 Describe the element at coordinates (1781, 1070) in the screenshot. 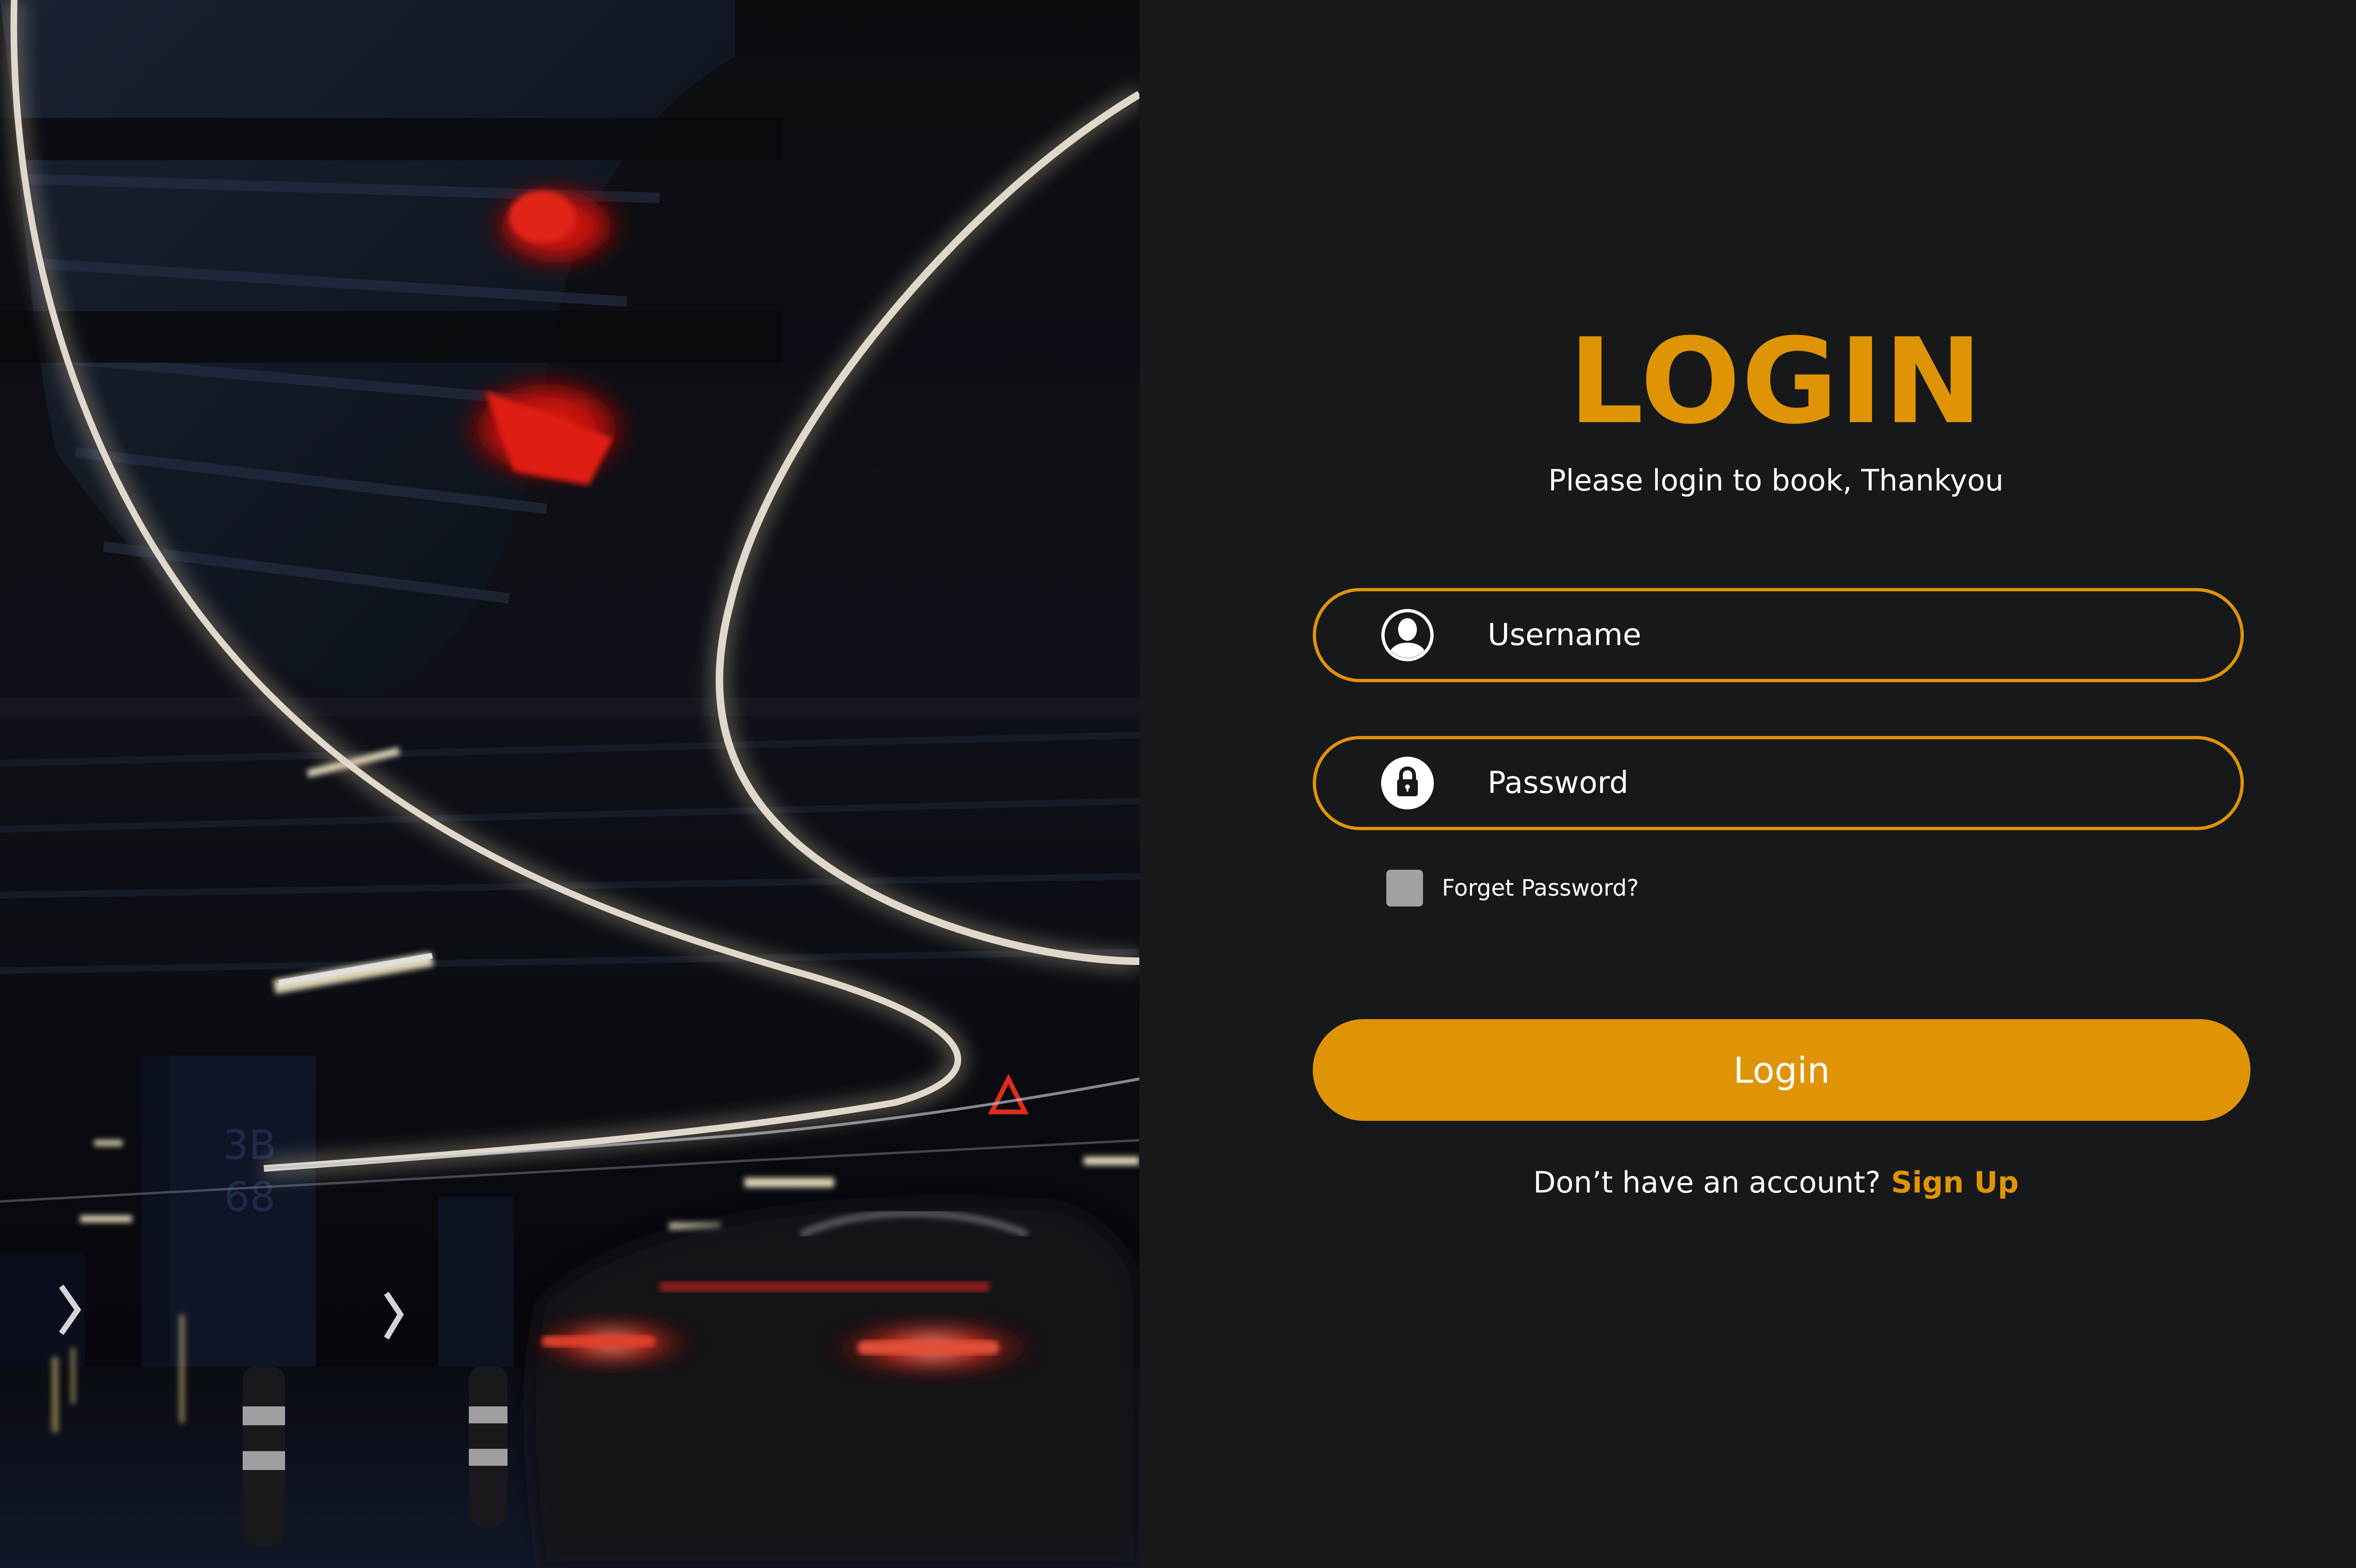

I see `login-button: Login` at that location.